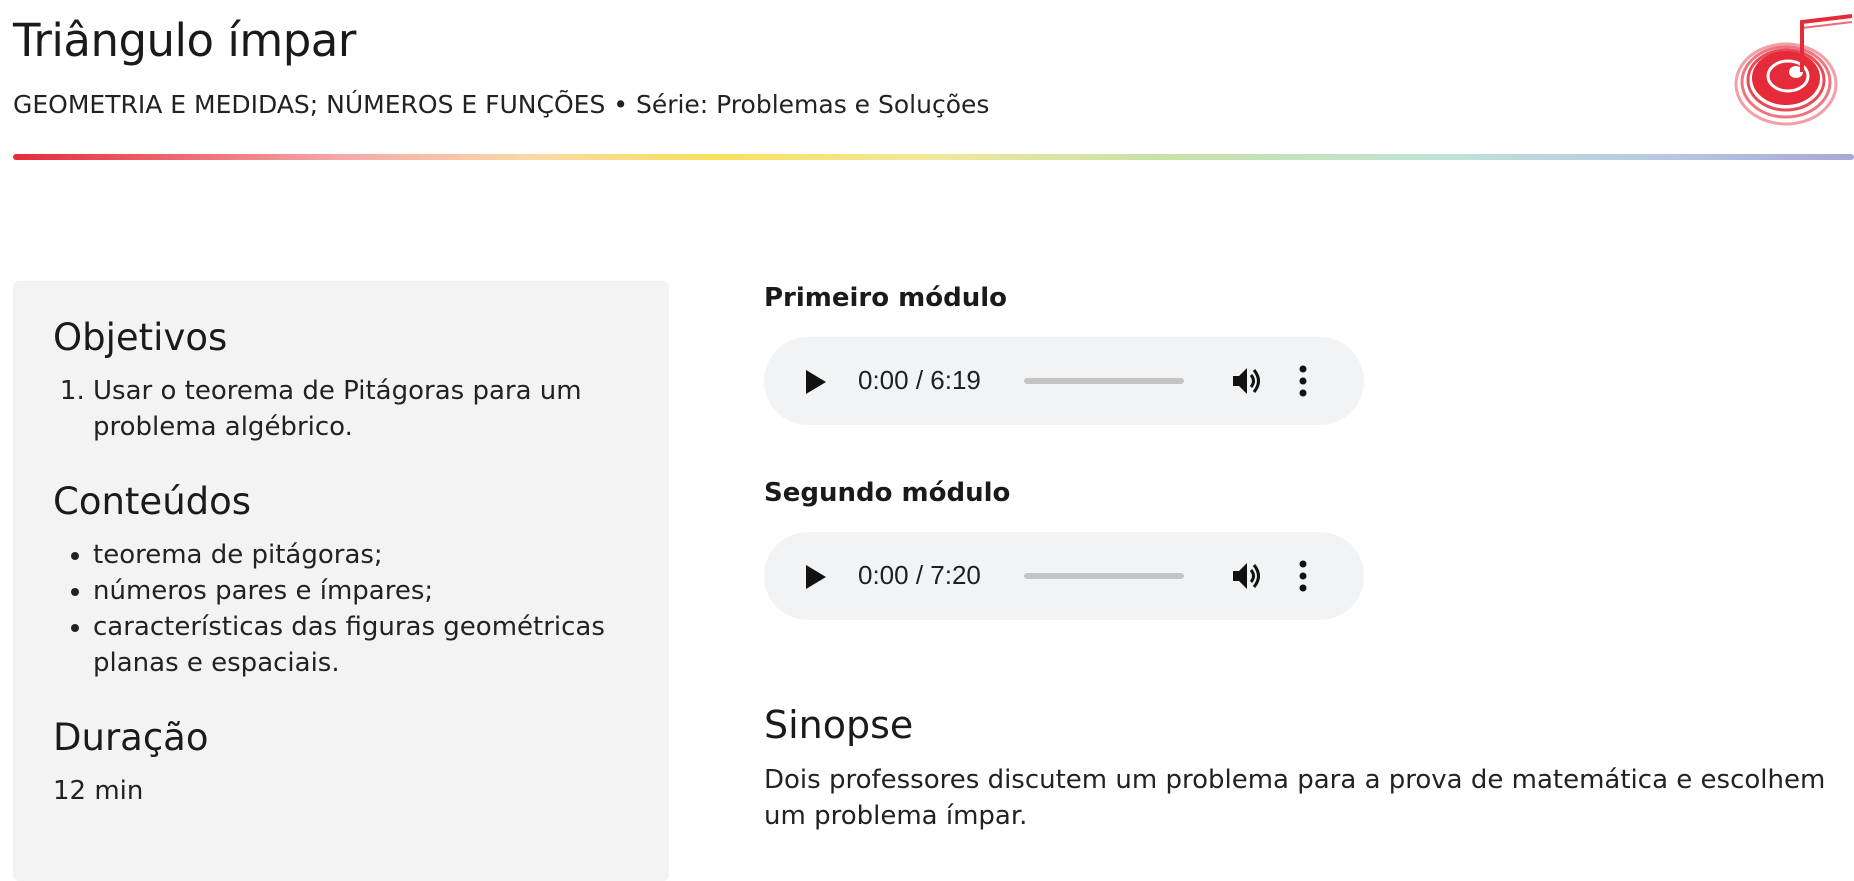  Describe the element at coordinates (887, 493) in the screenshot. I see `module-2-label: Segundo módulo` at that location.